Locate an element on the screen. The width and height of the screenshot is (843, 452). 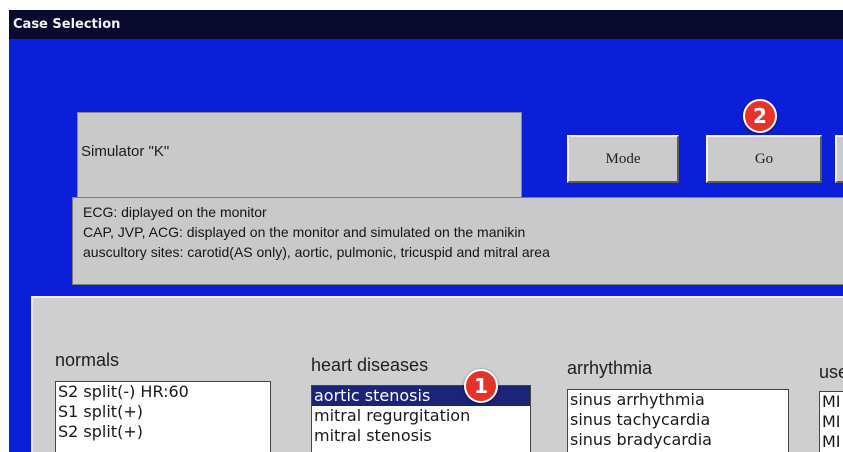
normals-label: normals is located at coordinates (87, 360).